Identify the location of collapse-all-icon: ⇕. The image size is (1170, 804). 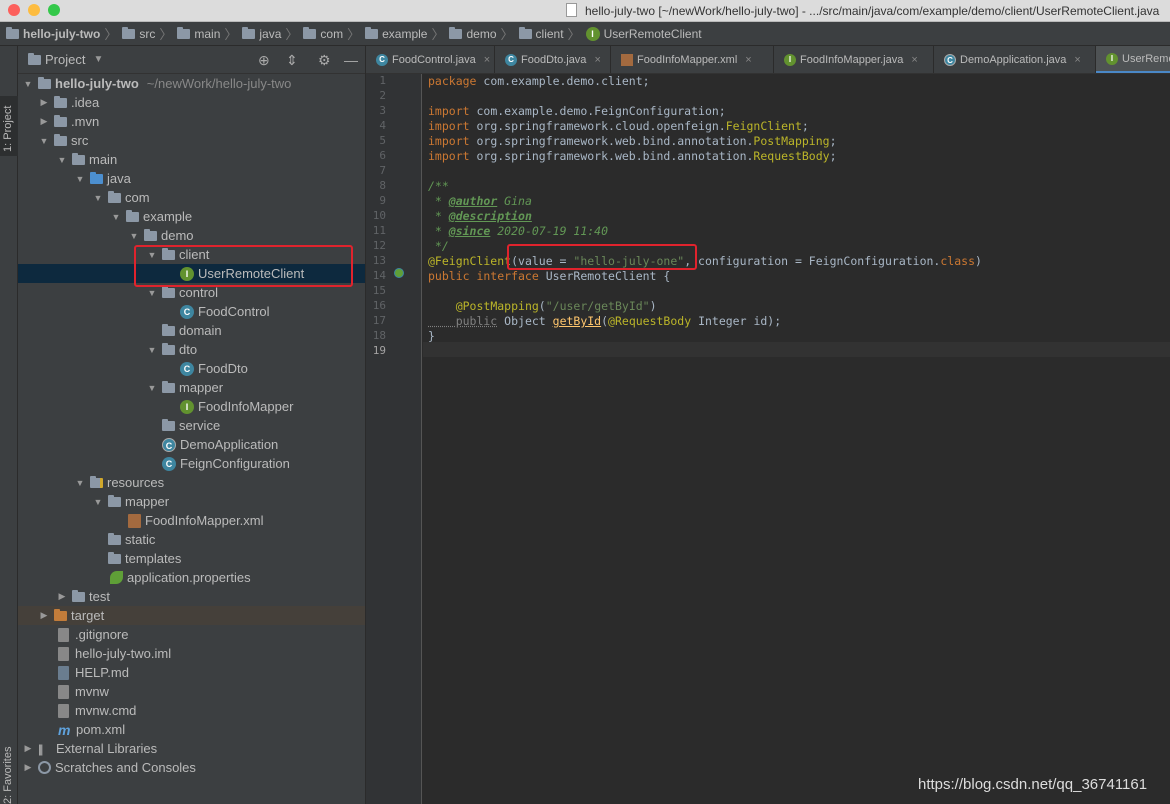
(292, 60).